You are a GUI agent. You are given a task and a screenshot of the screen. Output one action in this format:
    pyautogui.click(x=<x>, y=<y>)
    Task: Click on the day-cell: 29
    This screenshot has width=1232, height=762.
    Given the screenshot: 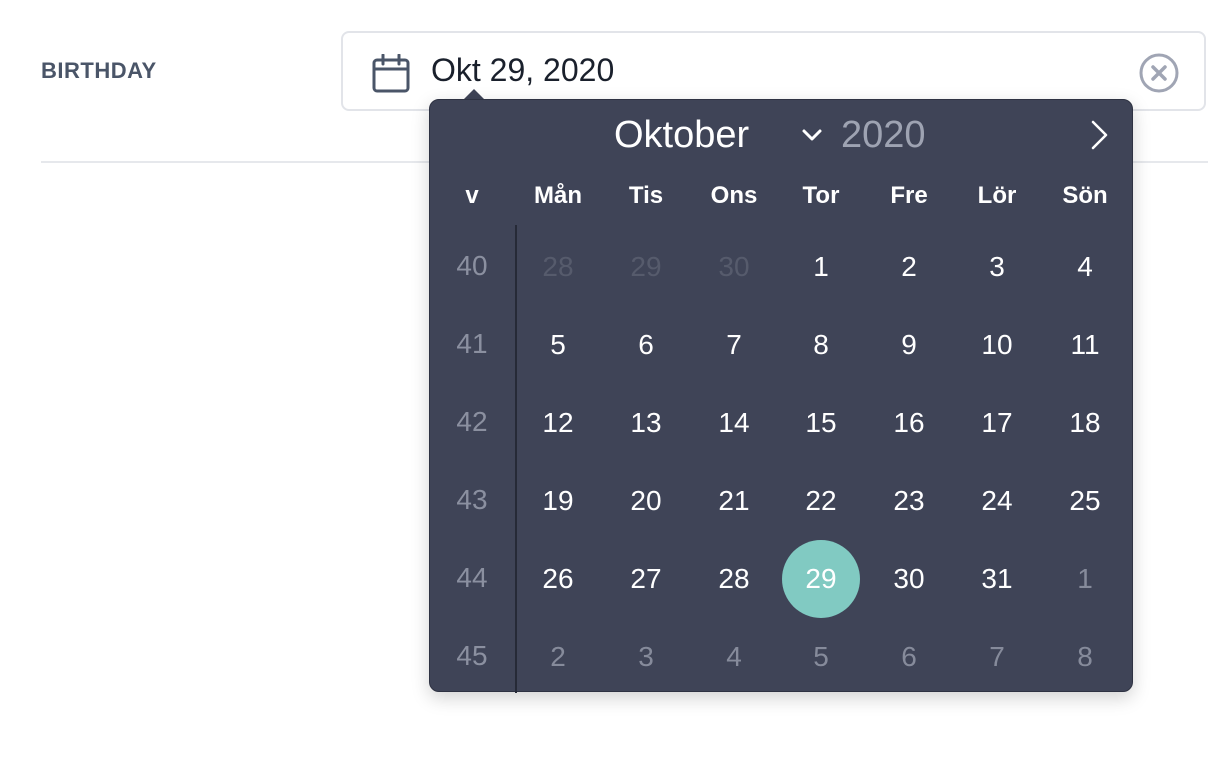 What is the action you would take?
    pyautogui.click(x=646, y=267)
    